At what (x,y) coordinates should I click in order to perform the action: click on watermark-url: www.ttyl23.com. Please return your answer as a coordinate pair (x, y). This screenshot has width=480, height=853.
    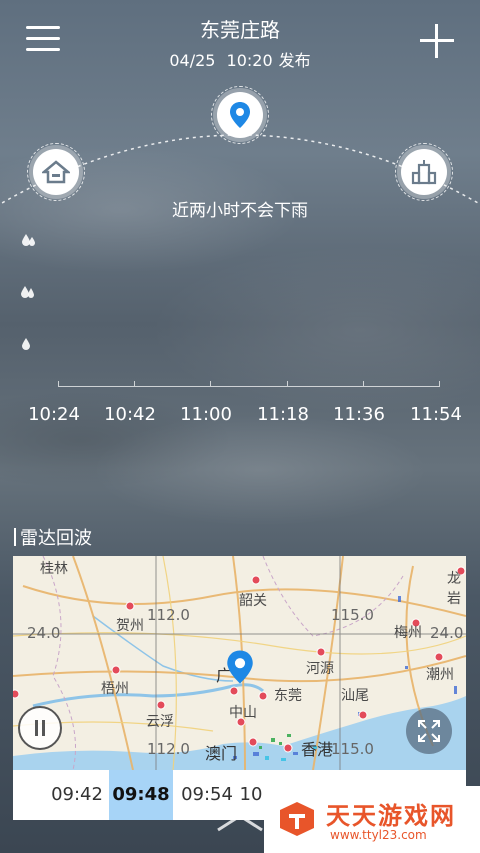
    Looking at the image, I should click on (378, 835).